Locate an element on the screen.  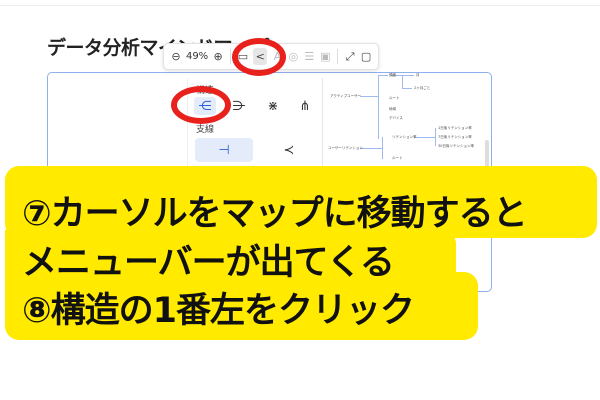
node-route-2: ルート is located at coordinates (397, 158).